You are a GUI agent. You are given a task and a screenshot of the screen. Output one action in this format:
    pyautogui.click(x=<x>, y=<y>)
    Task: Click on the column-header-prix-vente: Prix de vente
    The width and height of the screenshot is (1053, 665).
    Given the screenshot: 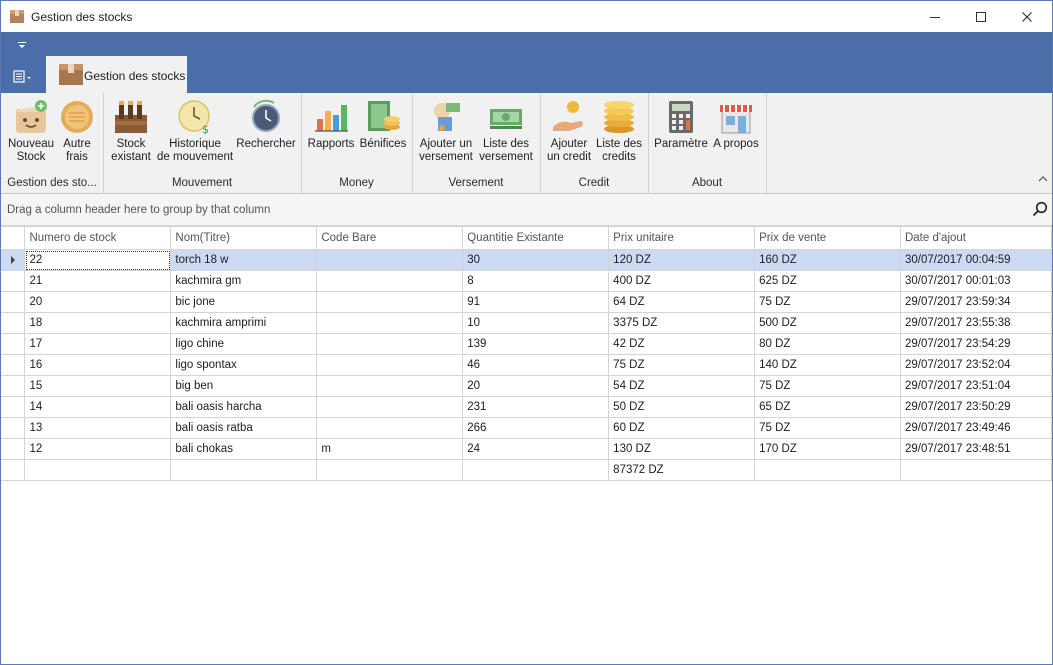 What is the action you would take?
    pyautogui.click(x=827, y=238)
    